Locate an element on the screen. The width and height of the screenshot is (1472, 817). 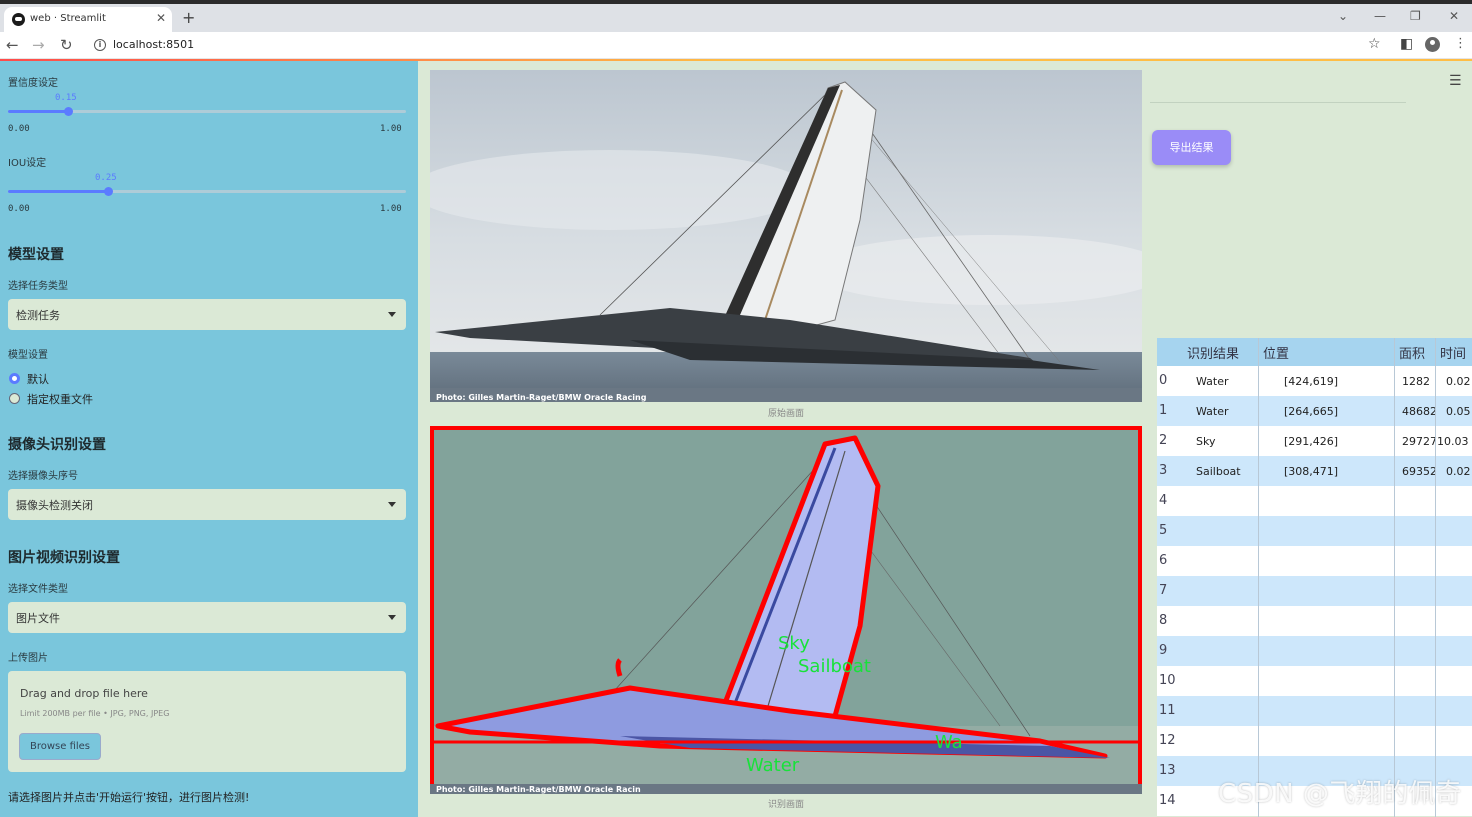
streamlit-favicon-icon is located at coordinates (18, 19).